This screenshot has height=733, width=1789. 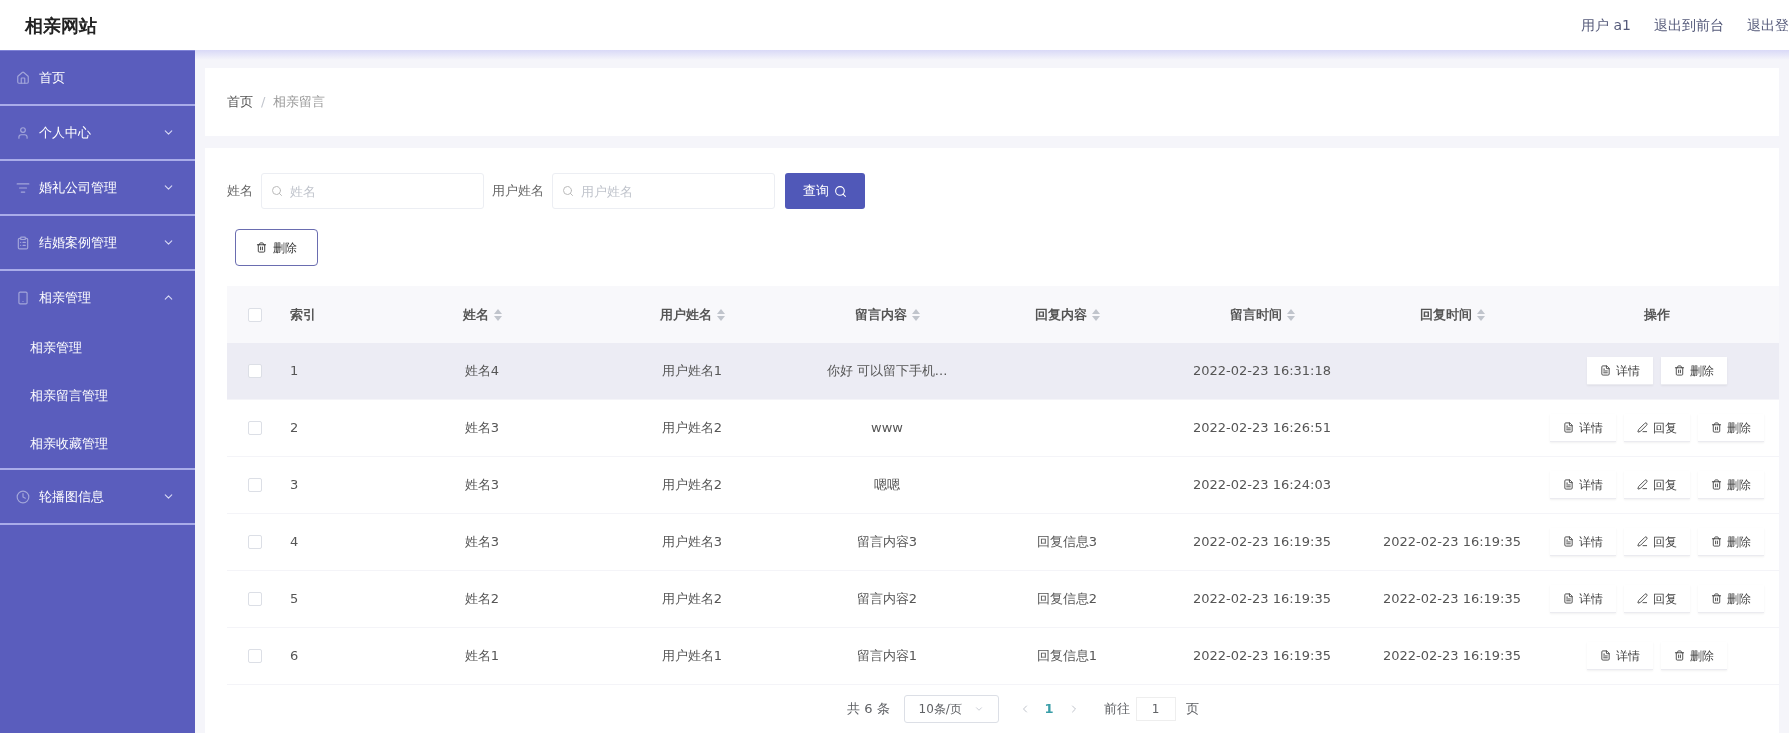 What do you see at coordinates (1689, 25) in the screenshot?
I see `header-link: 退出到前台` at bounding box center [1689, 25].